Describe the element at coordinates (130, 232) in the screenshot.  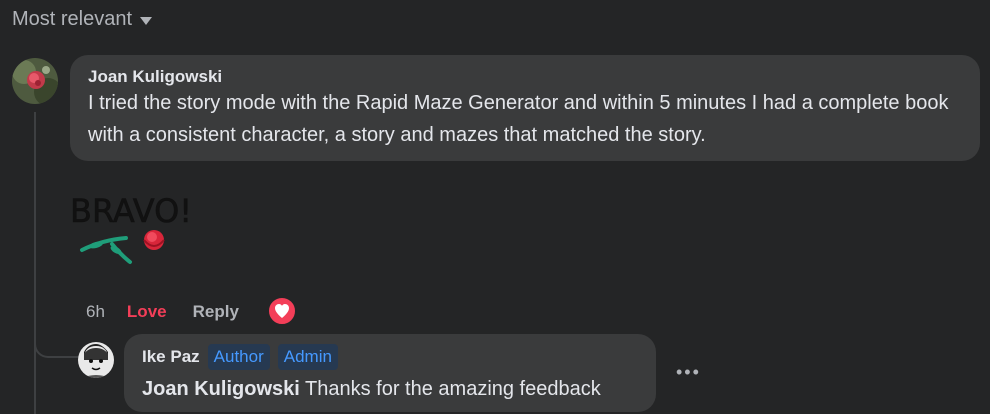
I see `bravo-sticker: BRAVO!` at that location.